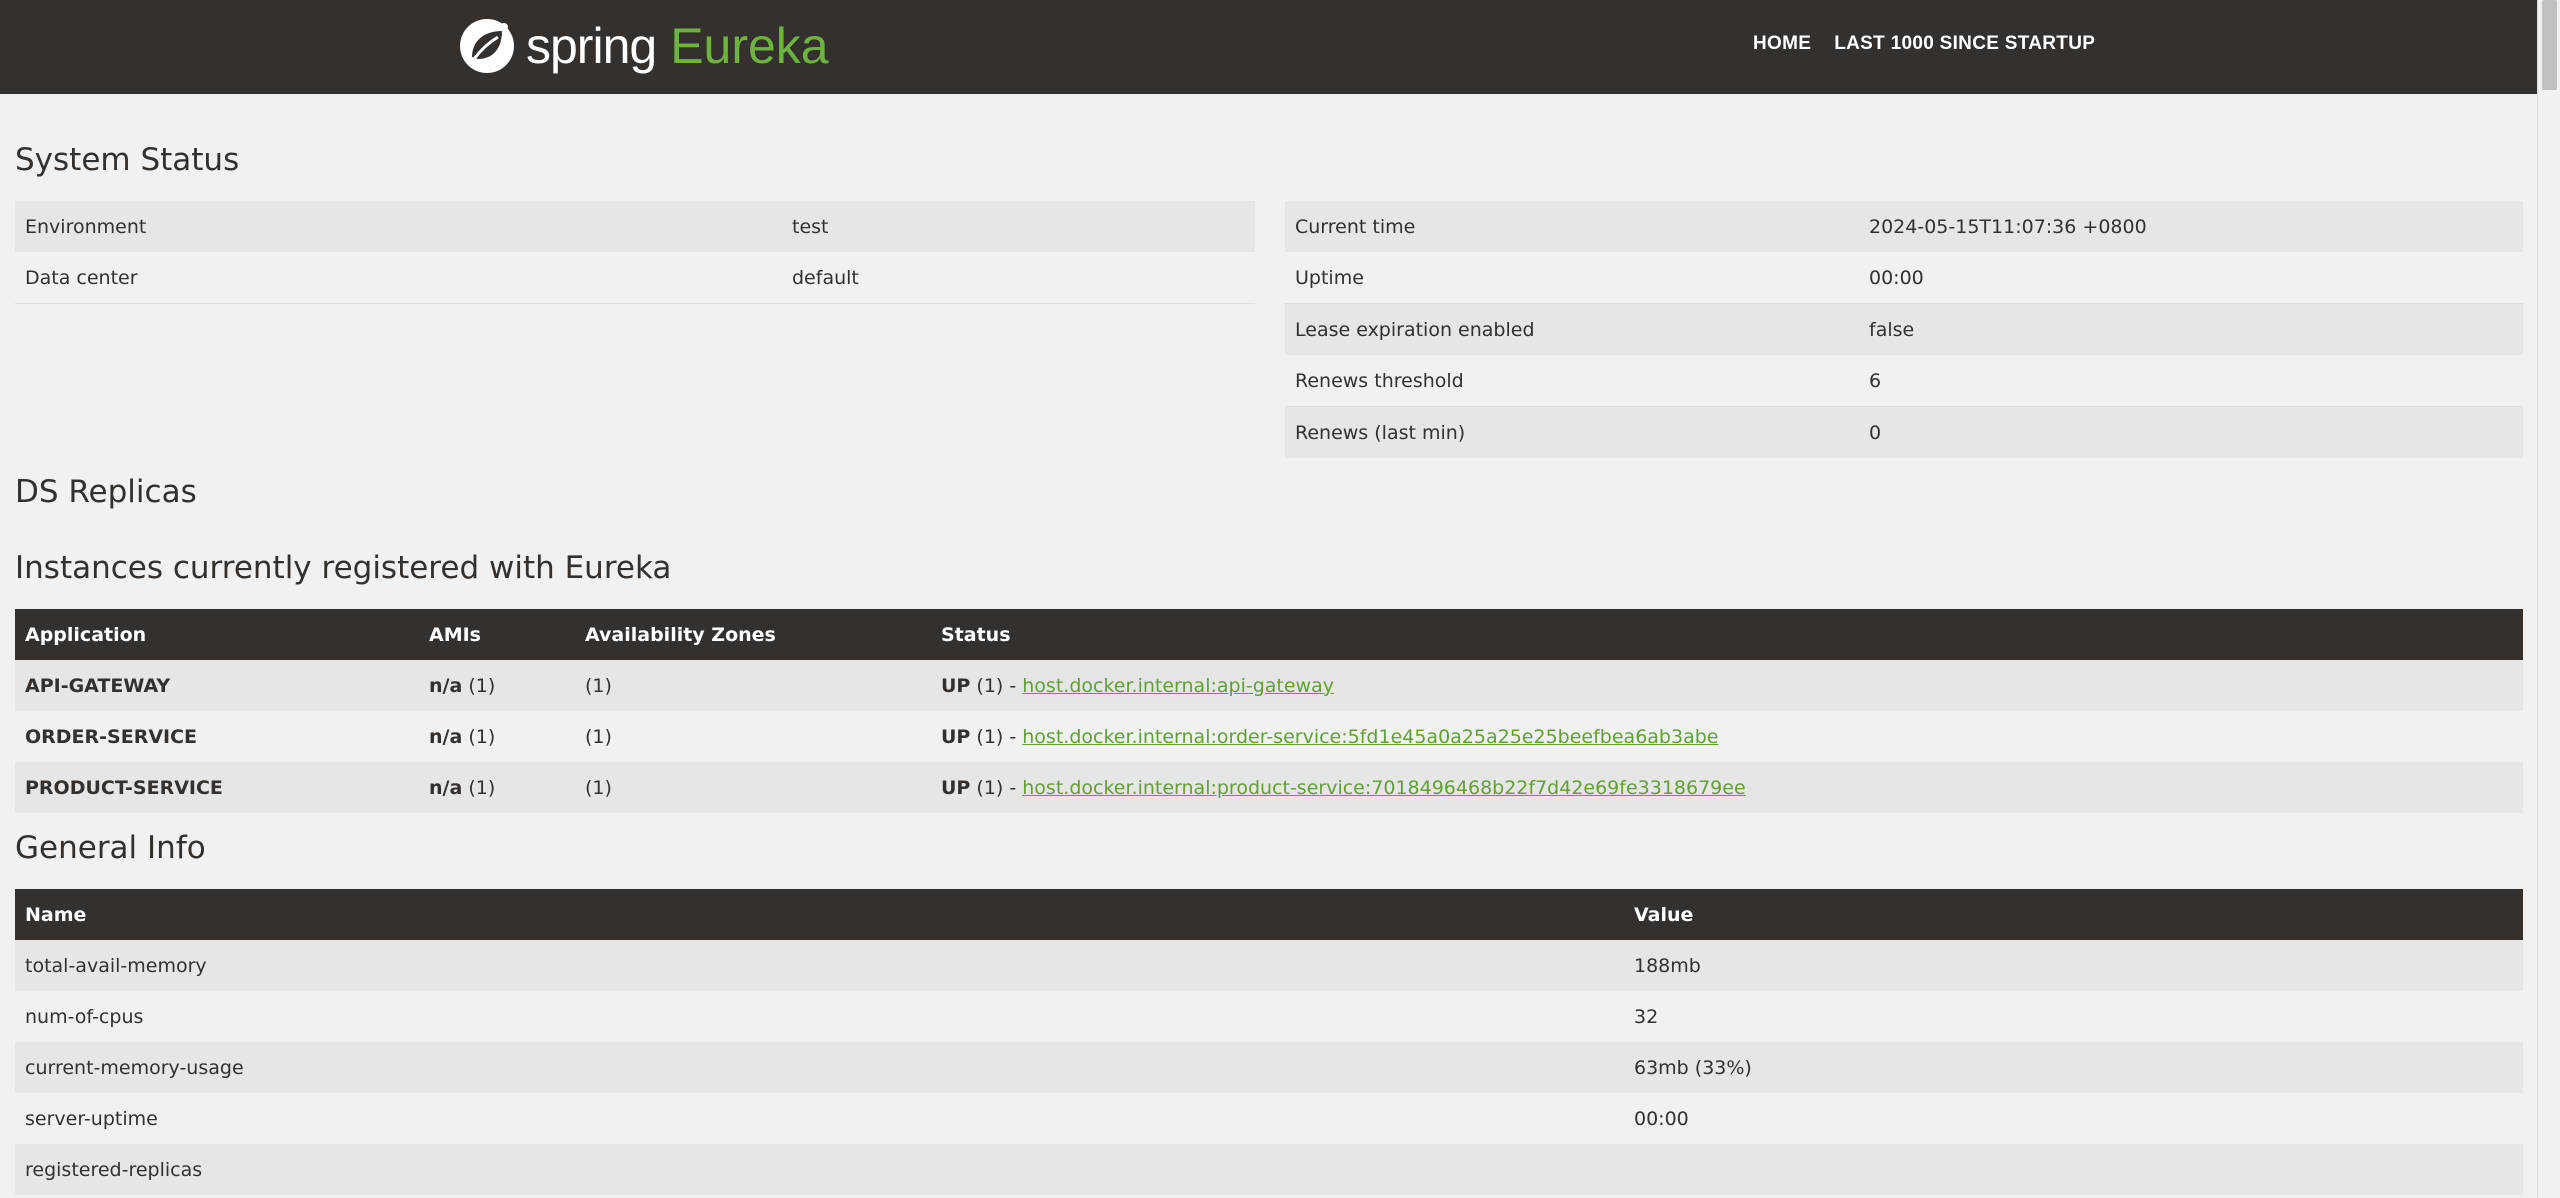 This screenshot has height=1198, width=2560. Describe the element at coordinates (1018, 226) in the screenshot. I see `status-value: test` at that location.